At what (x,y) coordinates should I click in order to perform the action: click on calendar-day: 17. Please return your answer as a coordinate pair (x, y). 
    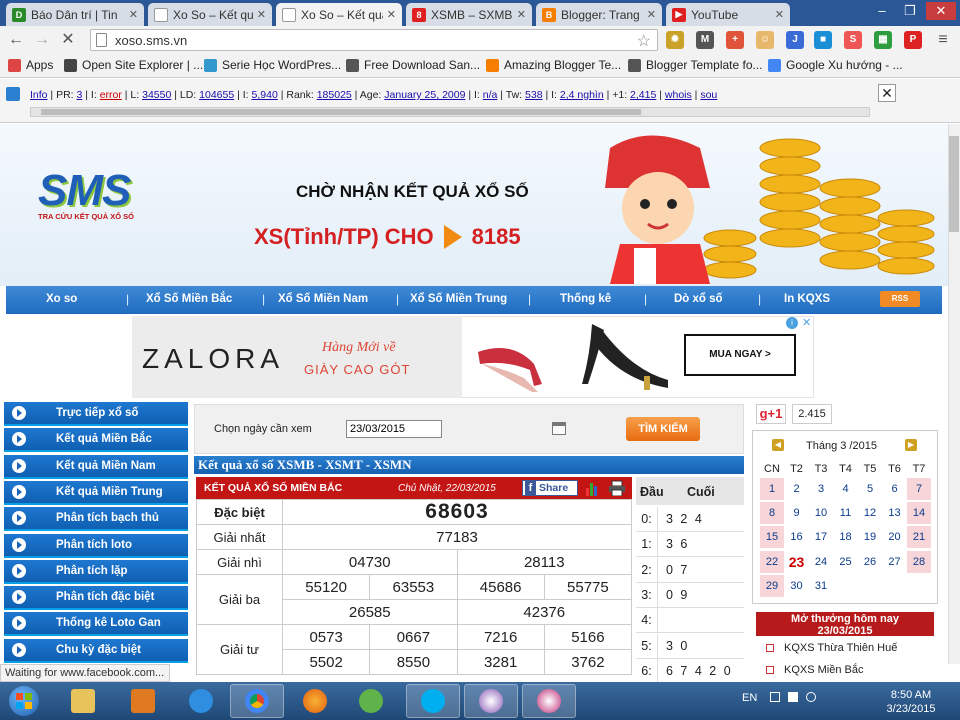
    Looking at the image, I should click on (821, 537).